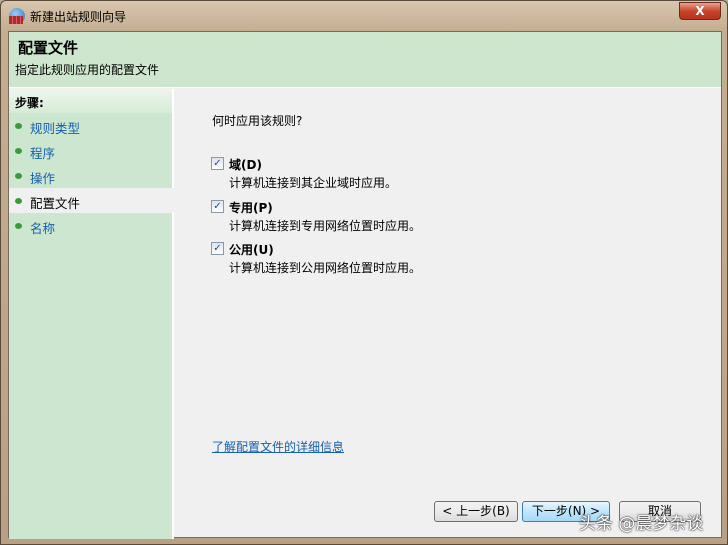 This screenshot has height=545, width=728. Describe the element at coordinates (217, 163) in the screenshot. I see `checkbox-domain: ✓` at that location.